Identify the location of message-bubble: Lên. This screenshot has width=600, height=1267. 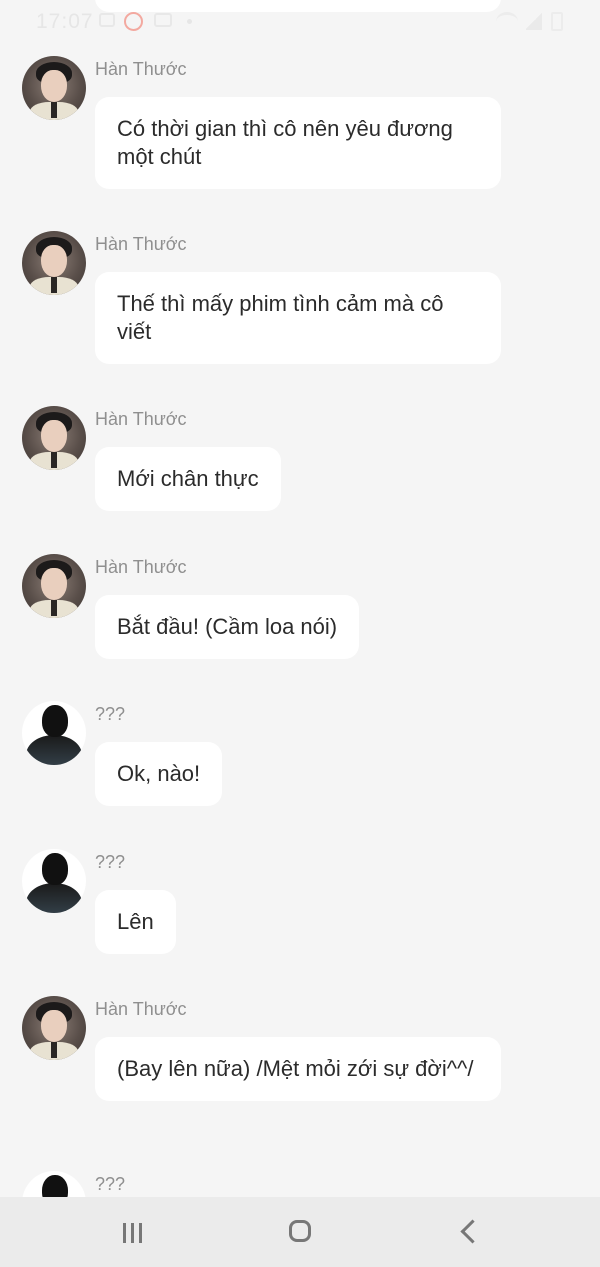
(135, 922).